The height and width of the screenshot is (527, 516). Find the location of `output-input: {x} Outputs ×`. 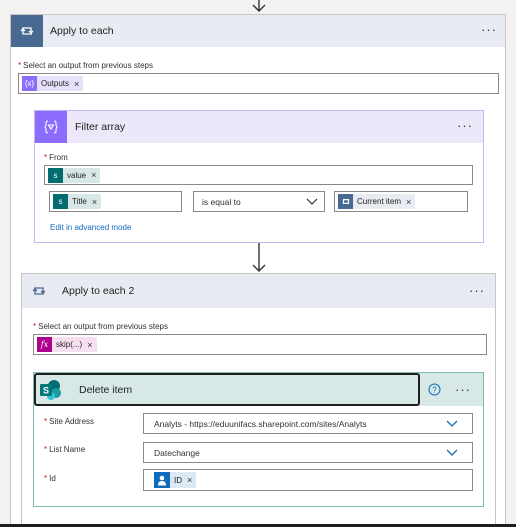

output-input: {x} Outputs × is located at coordinates (258, 83).